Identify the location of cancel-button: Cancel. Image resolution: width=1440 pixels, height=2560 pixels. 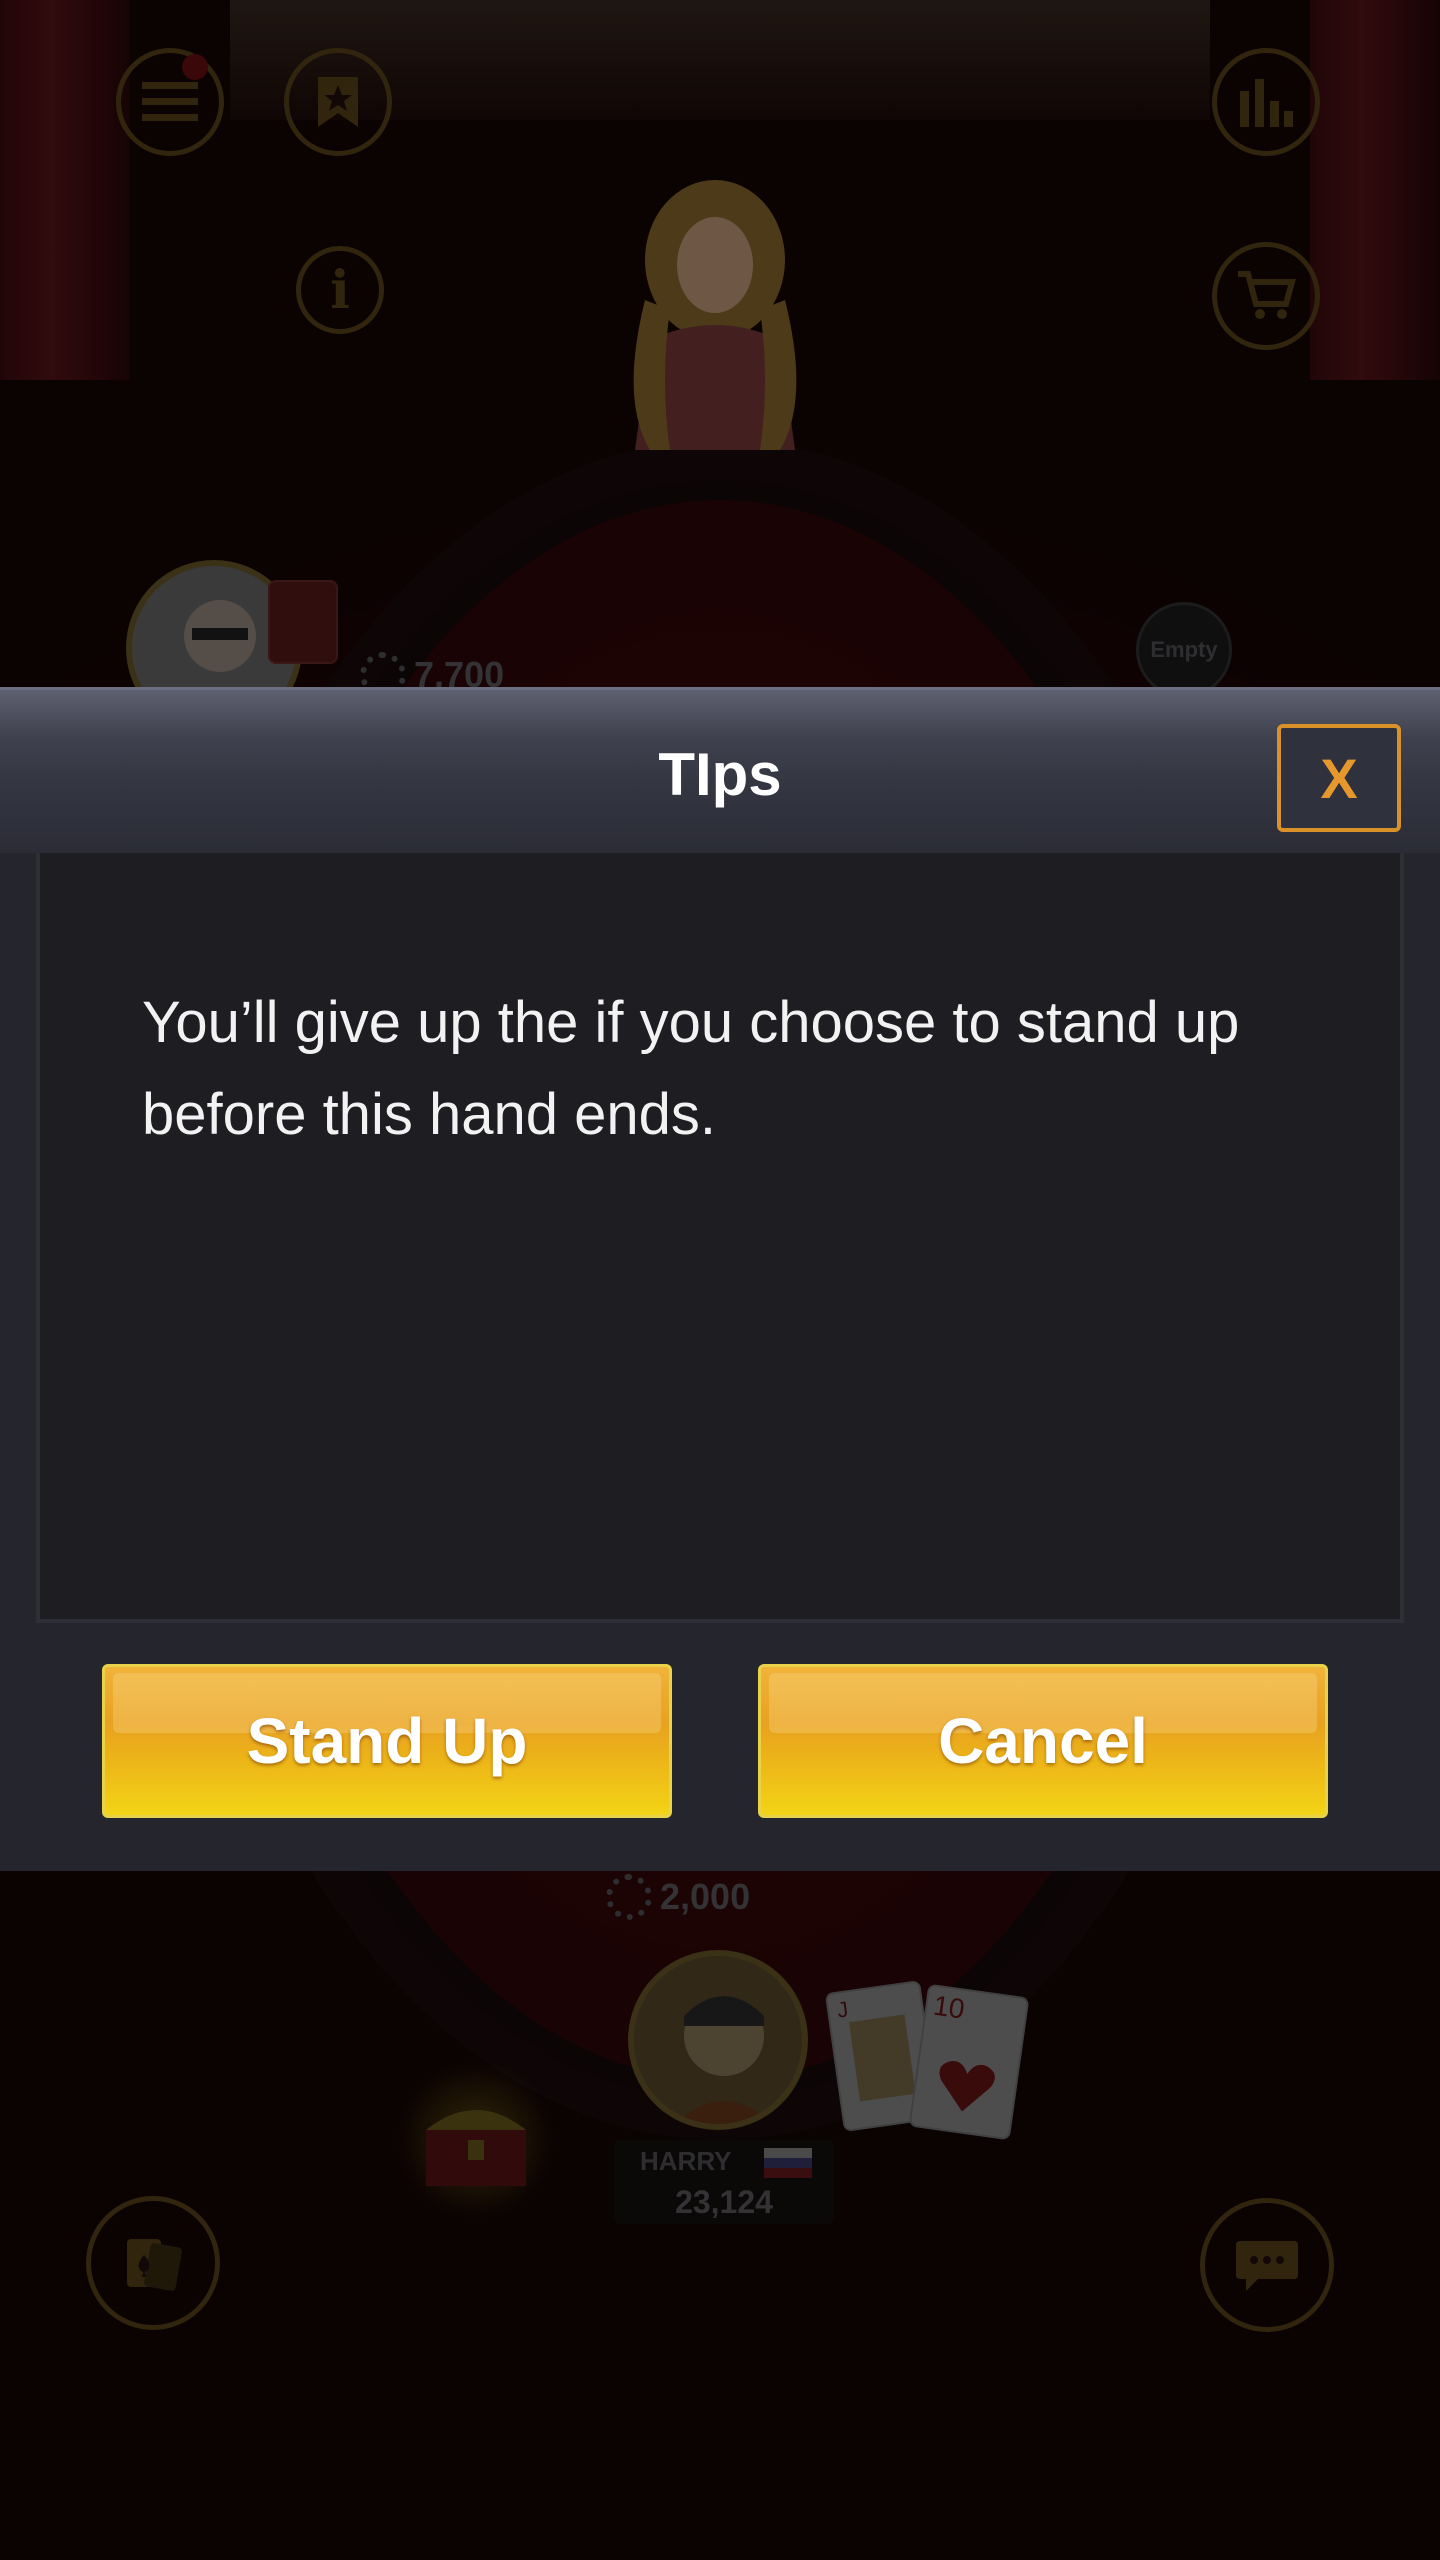
(1043, 1741).